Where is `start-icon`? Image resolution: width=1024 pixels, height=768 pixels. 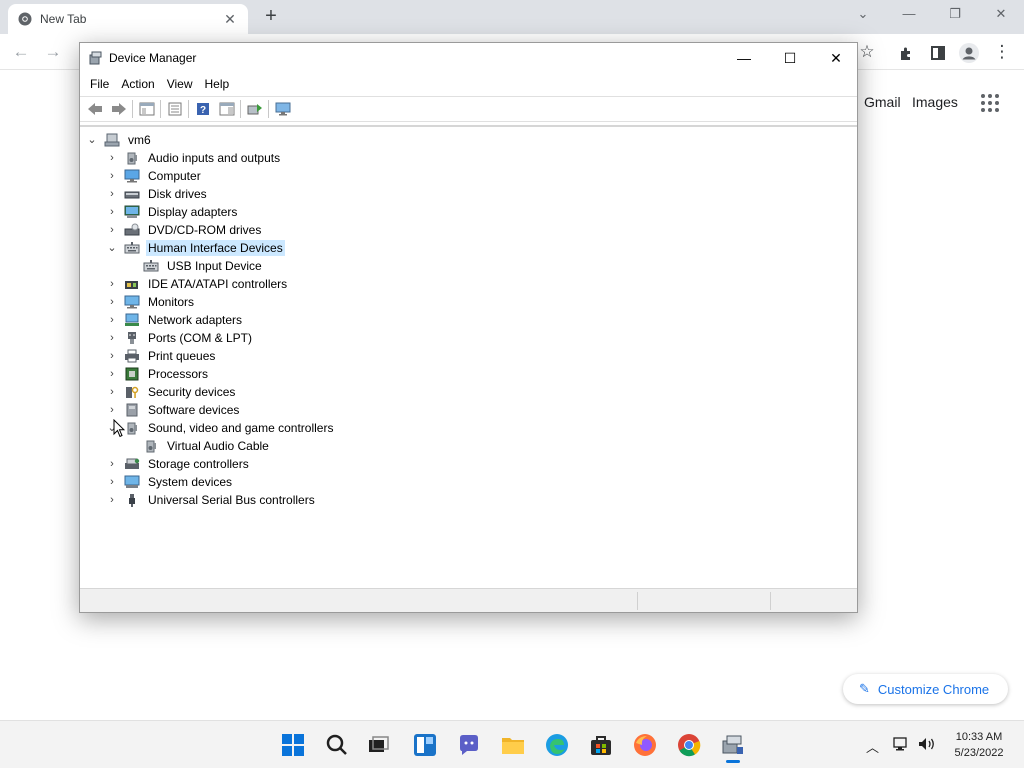
start-icon is located at coordinates (293, 745).